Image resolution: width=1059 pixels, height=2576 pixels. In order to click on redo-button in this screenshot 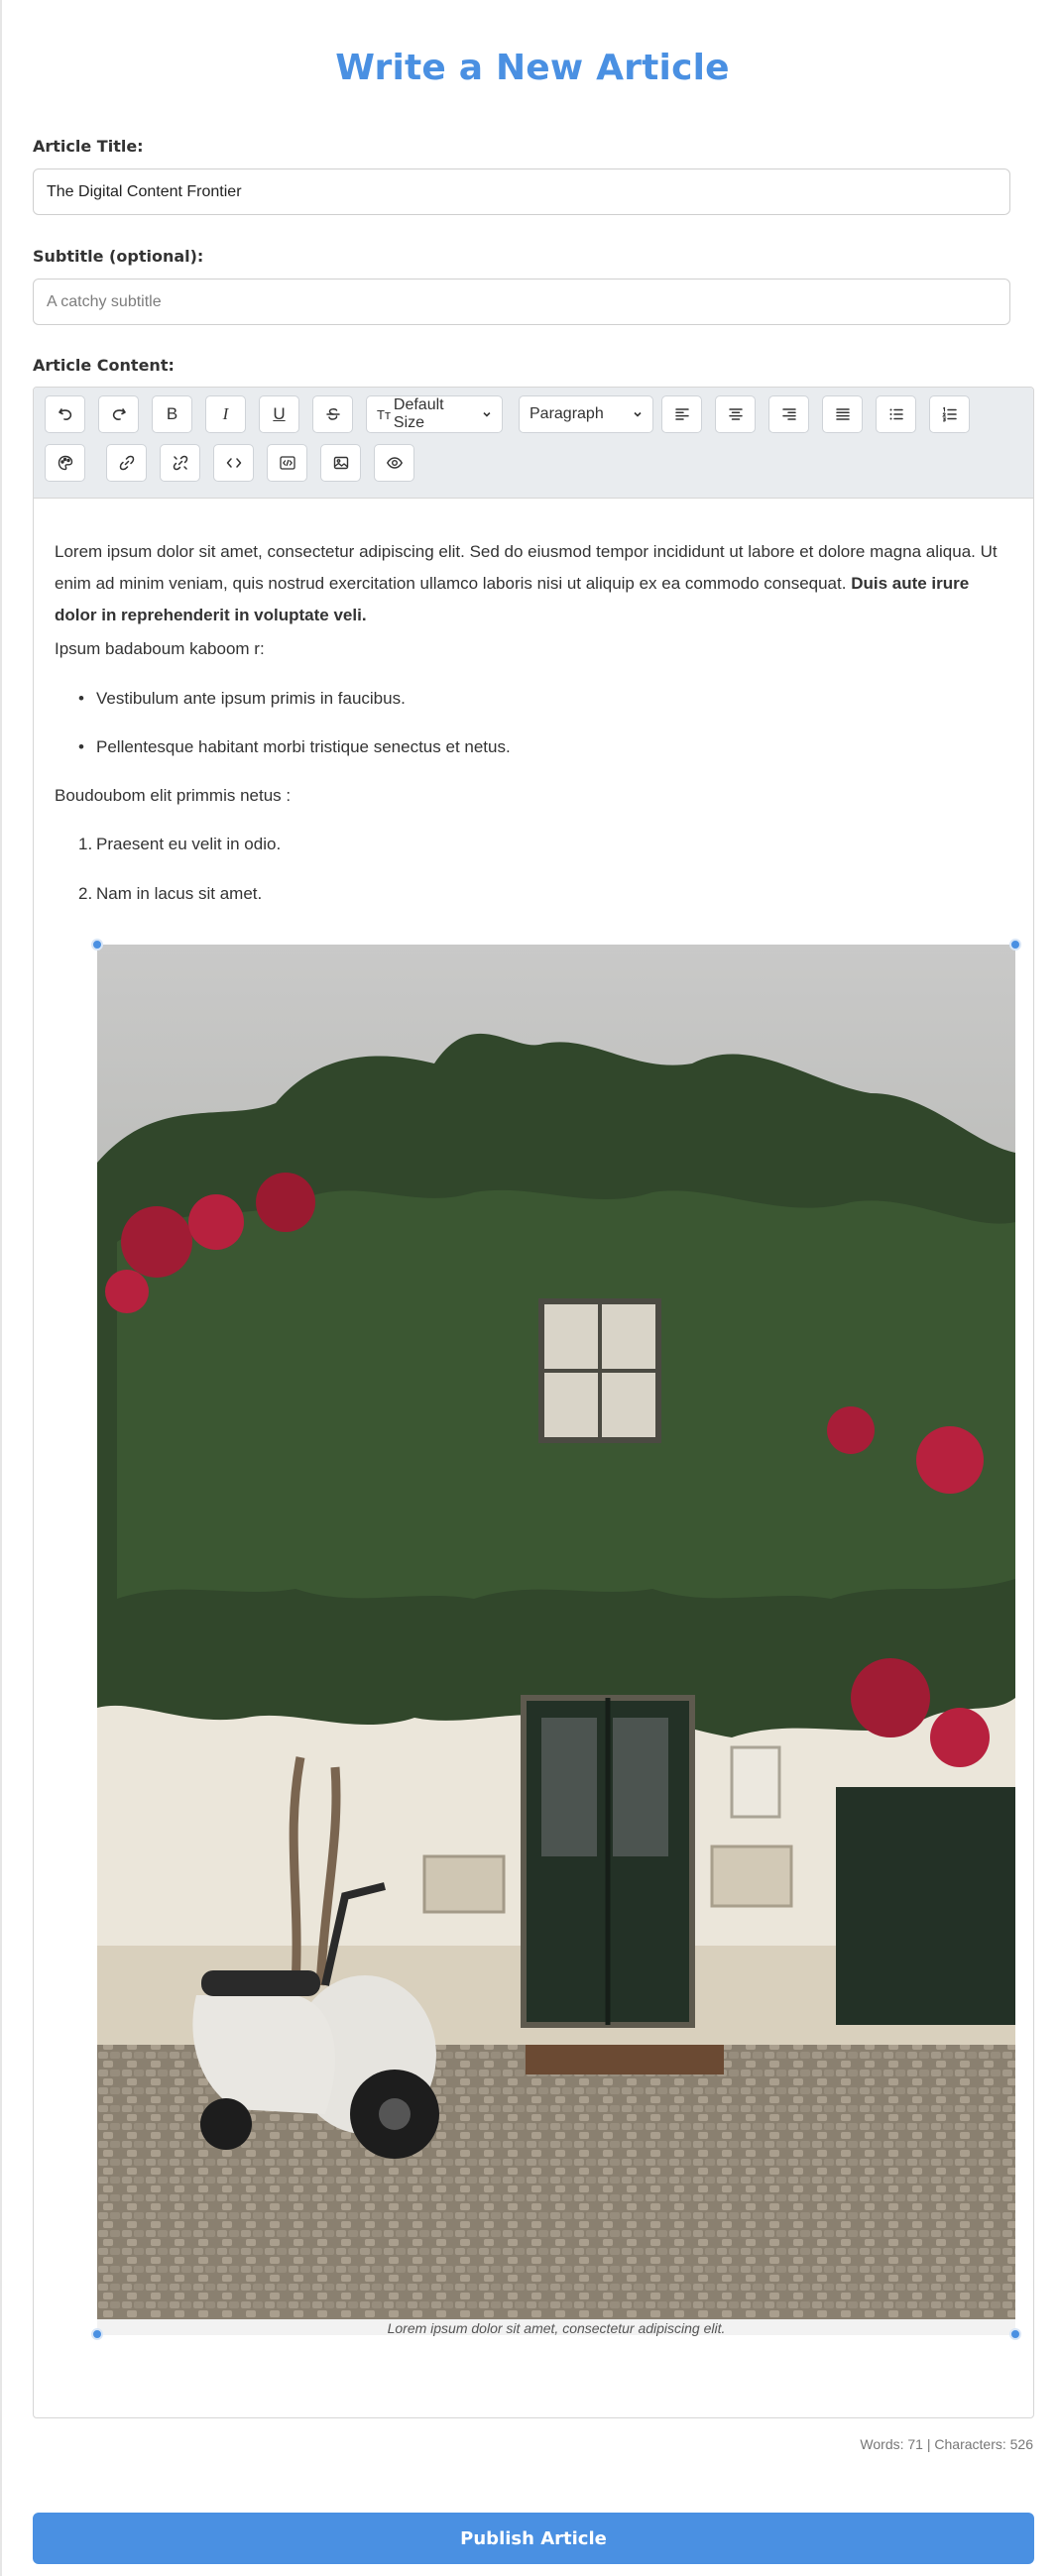, I will do `click(118, 414)`.